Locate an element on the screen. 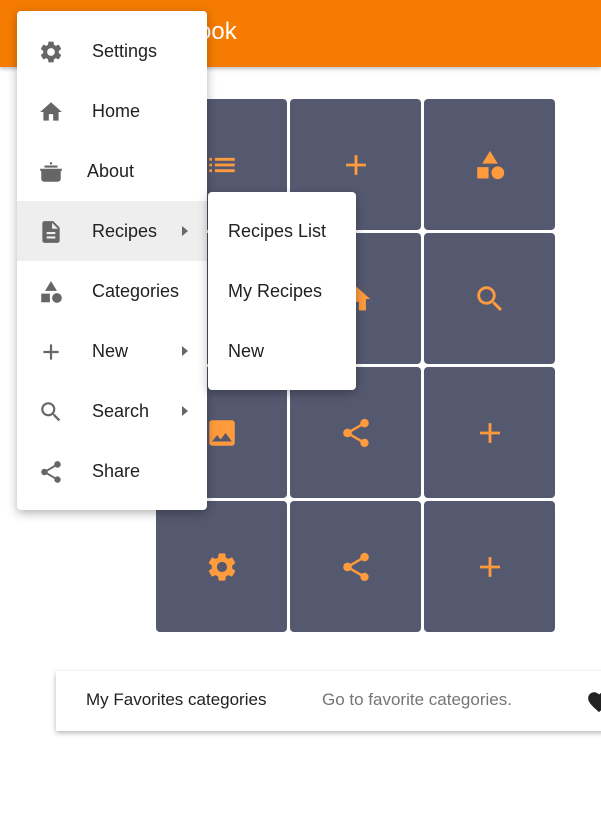 This screenshot has width=601, height=832. menu-item-about: About is located at coordinates (112, 171).